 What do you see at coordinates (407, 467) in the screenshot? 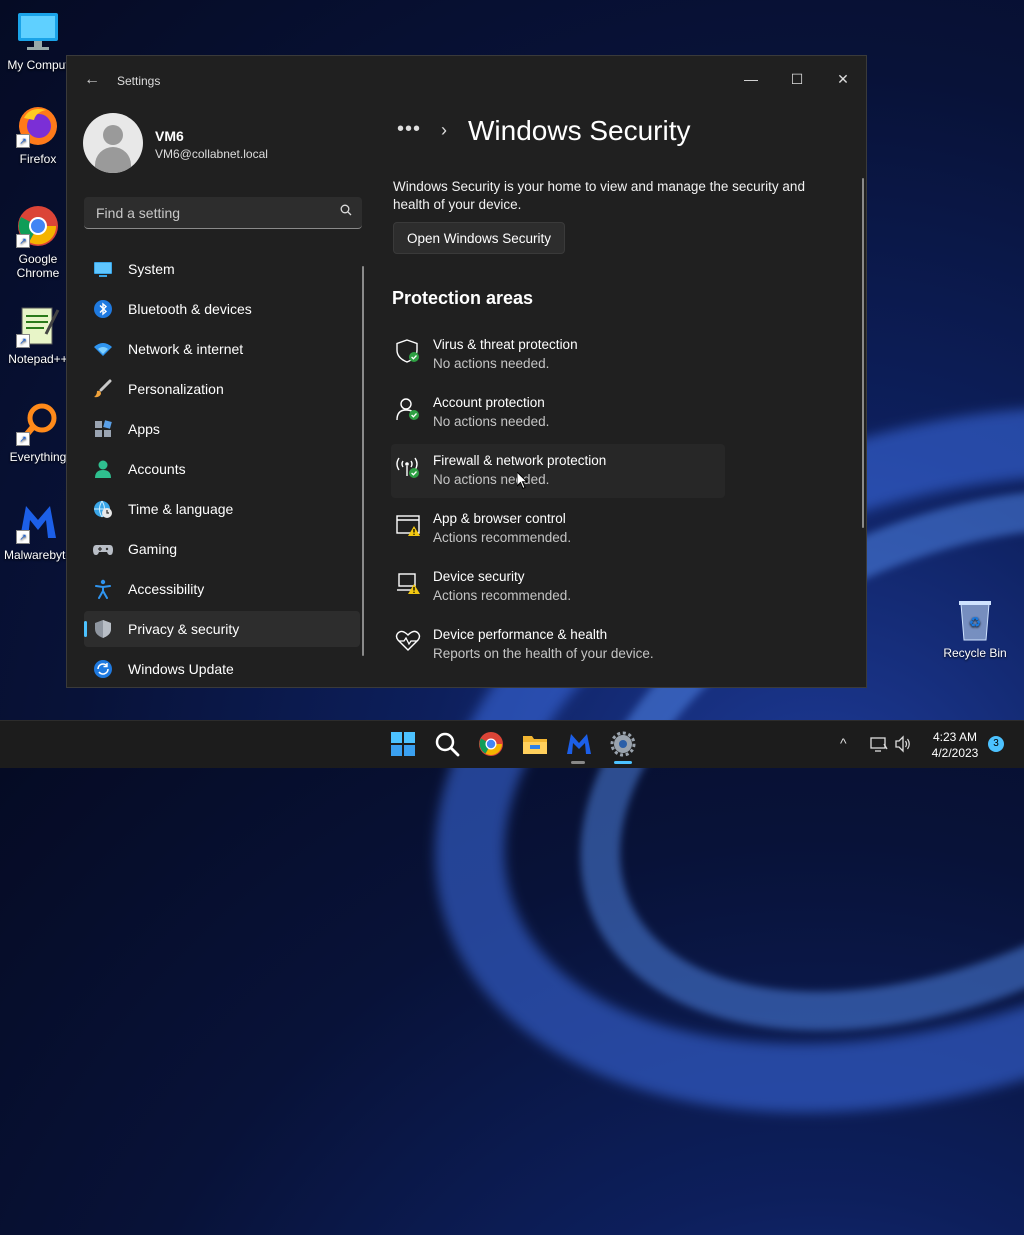
I see `firewall-icon` at bounding box center [407, 467].